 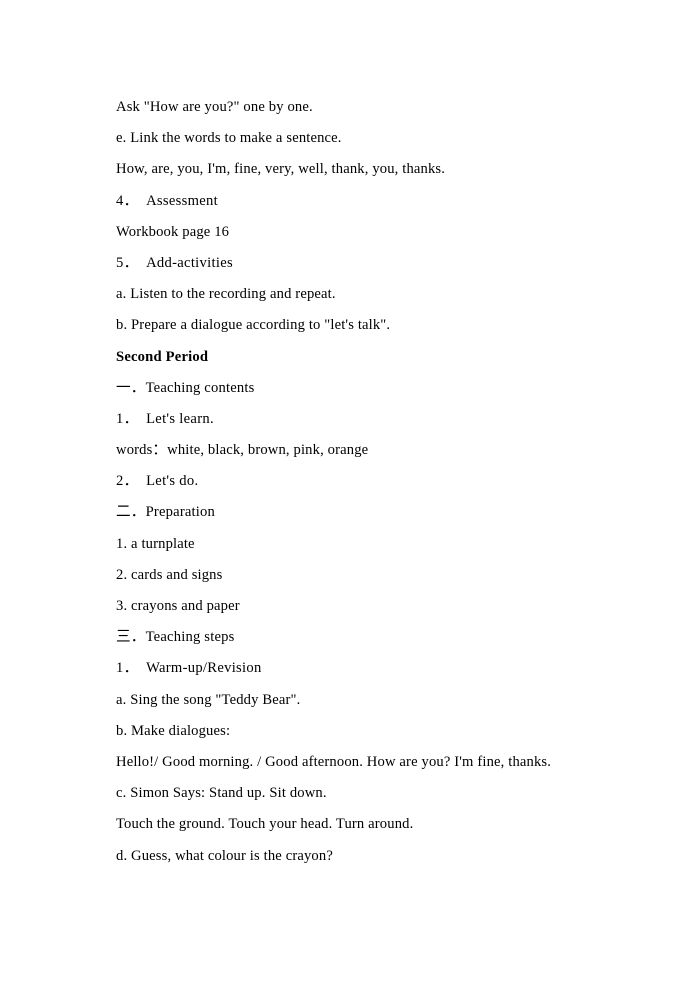 What do you see at coordinates (174, 262) in the screenshot?
I see `step-5-add-activities: 5． Add-activities` at bounding box center [174, 262].